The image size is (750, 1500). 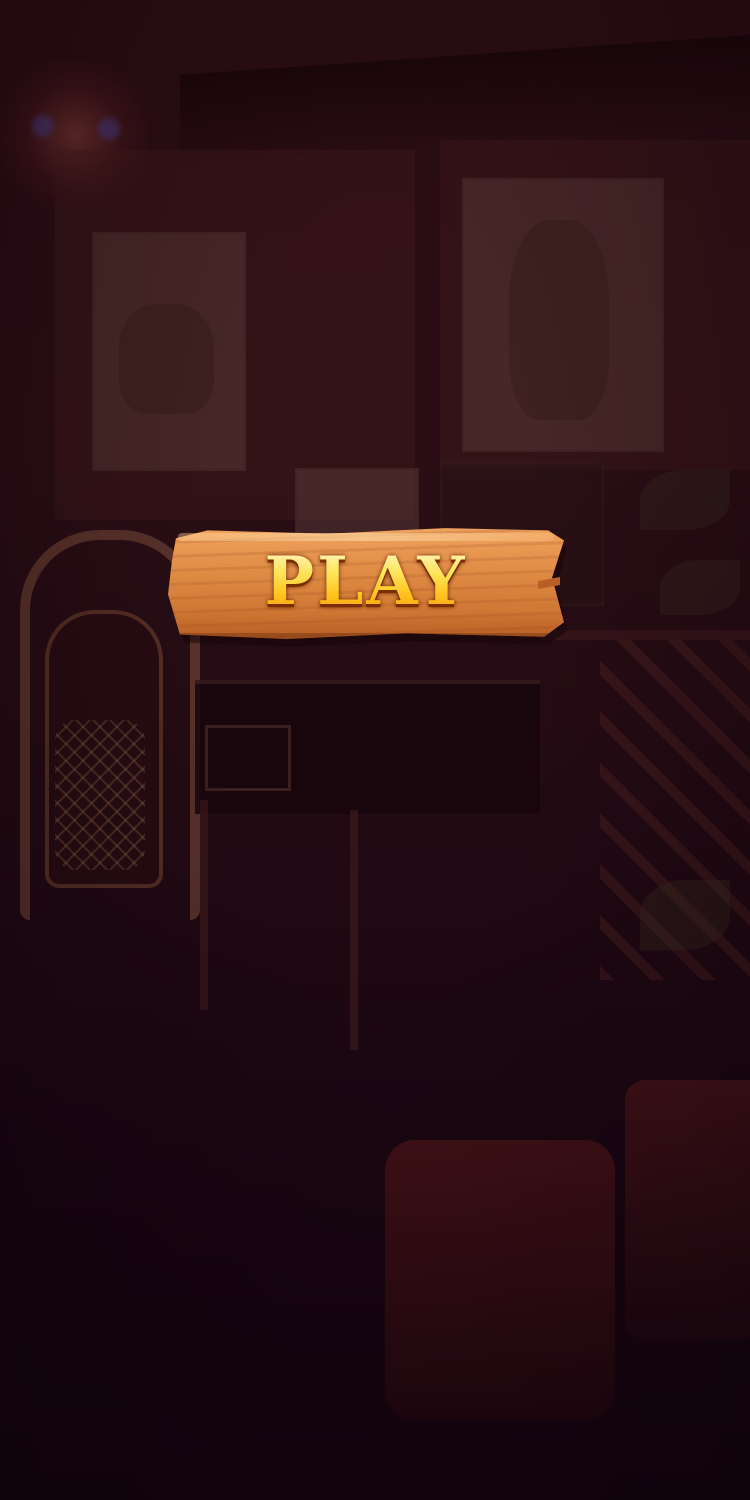 I want to click on play-button: PLAY, so click(x=368, y=587).